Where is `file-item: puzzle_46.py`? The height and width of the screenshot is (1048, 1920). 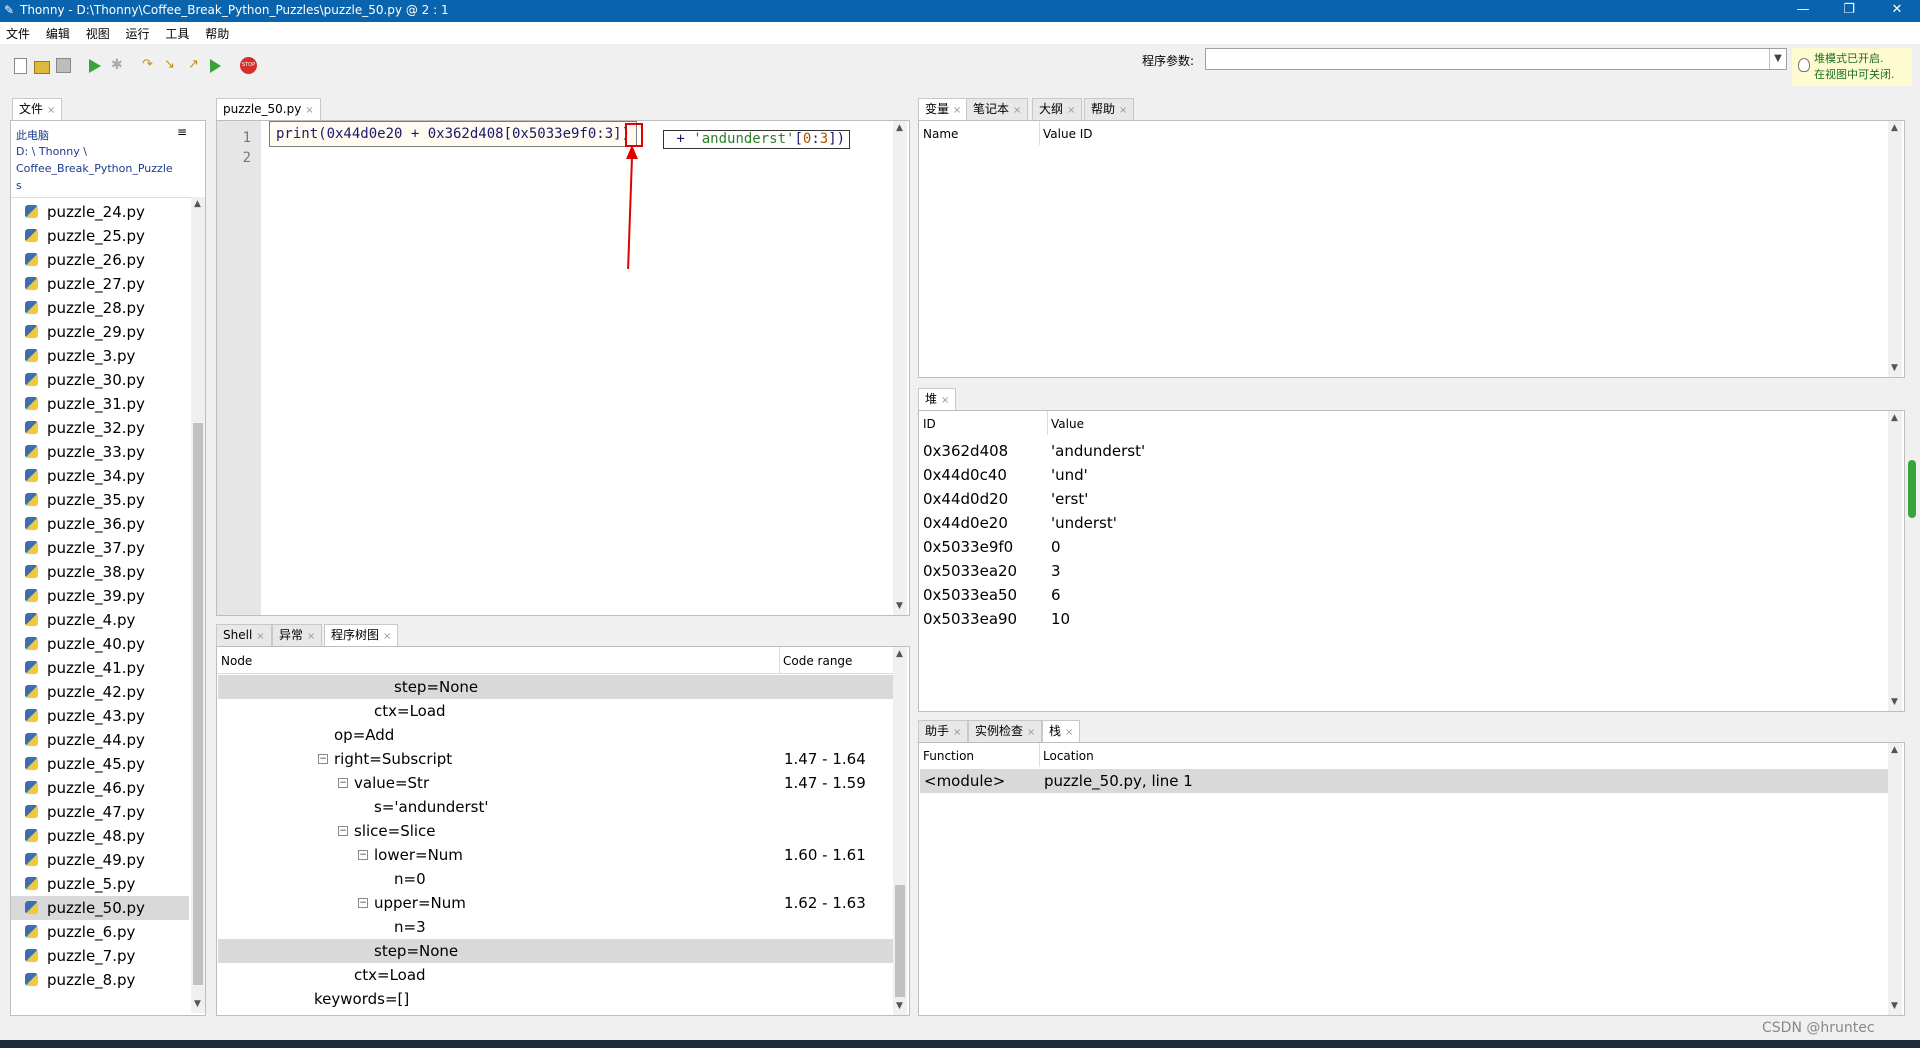
file-item: puzzle_46.py is located at coordinates (100, 788).